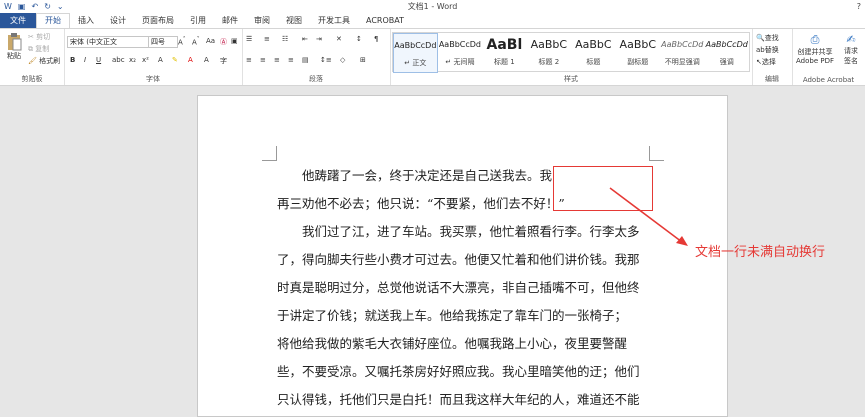 This screenshot has width=865, height=417. I want to click on style-heading-2: AaBbC 标题 2, so click(549, 52).